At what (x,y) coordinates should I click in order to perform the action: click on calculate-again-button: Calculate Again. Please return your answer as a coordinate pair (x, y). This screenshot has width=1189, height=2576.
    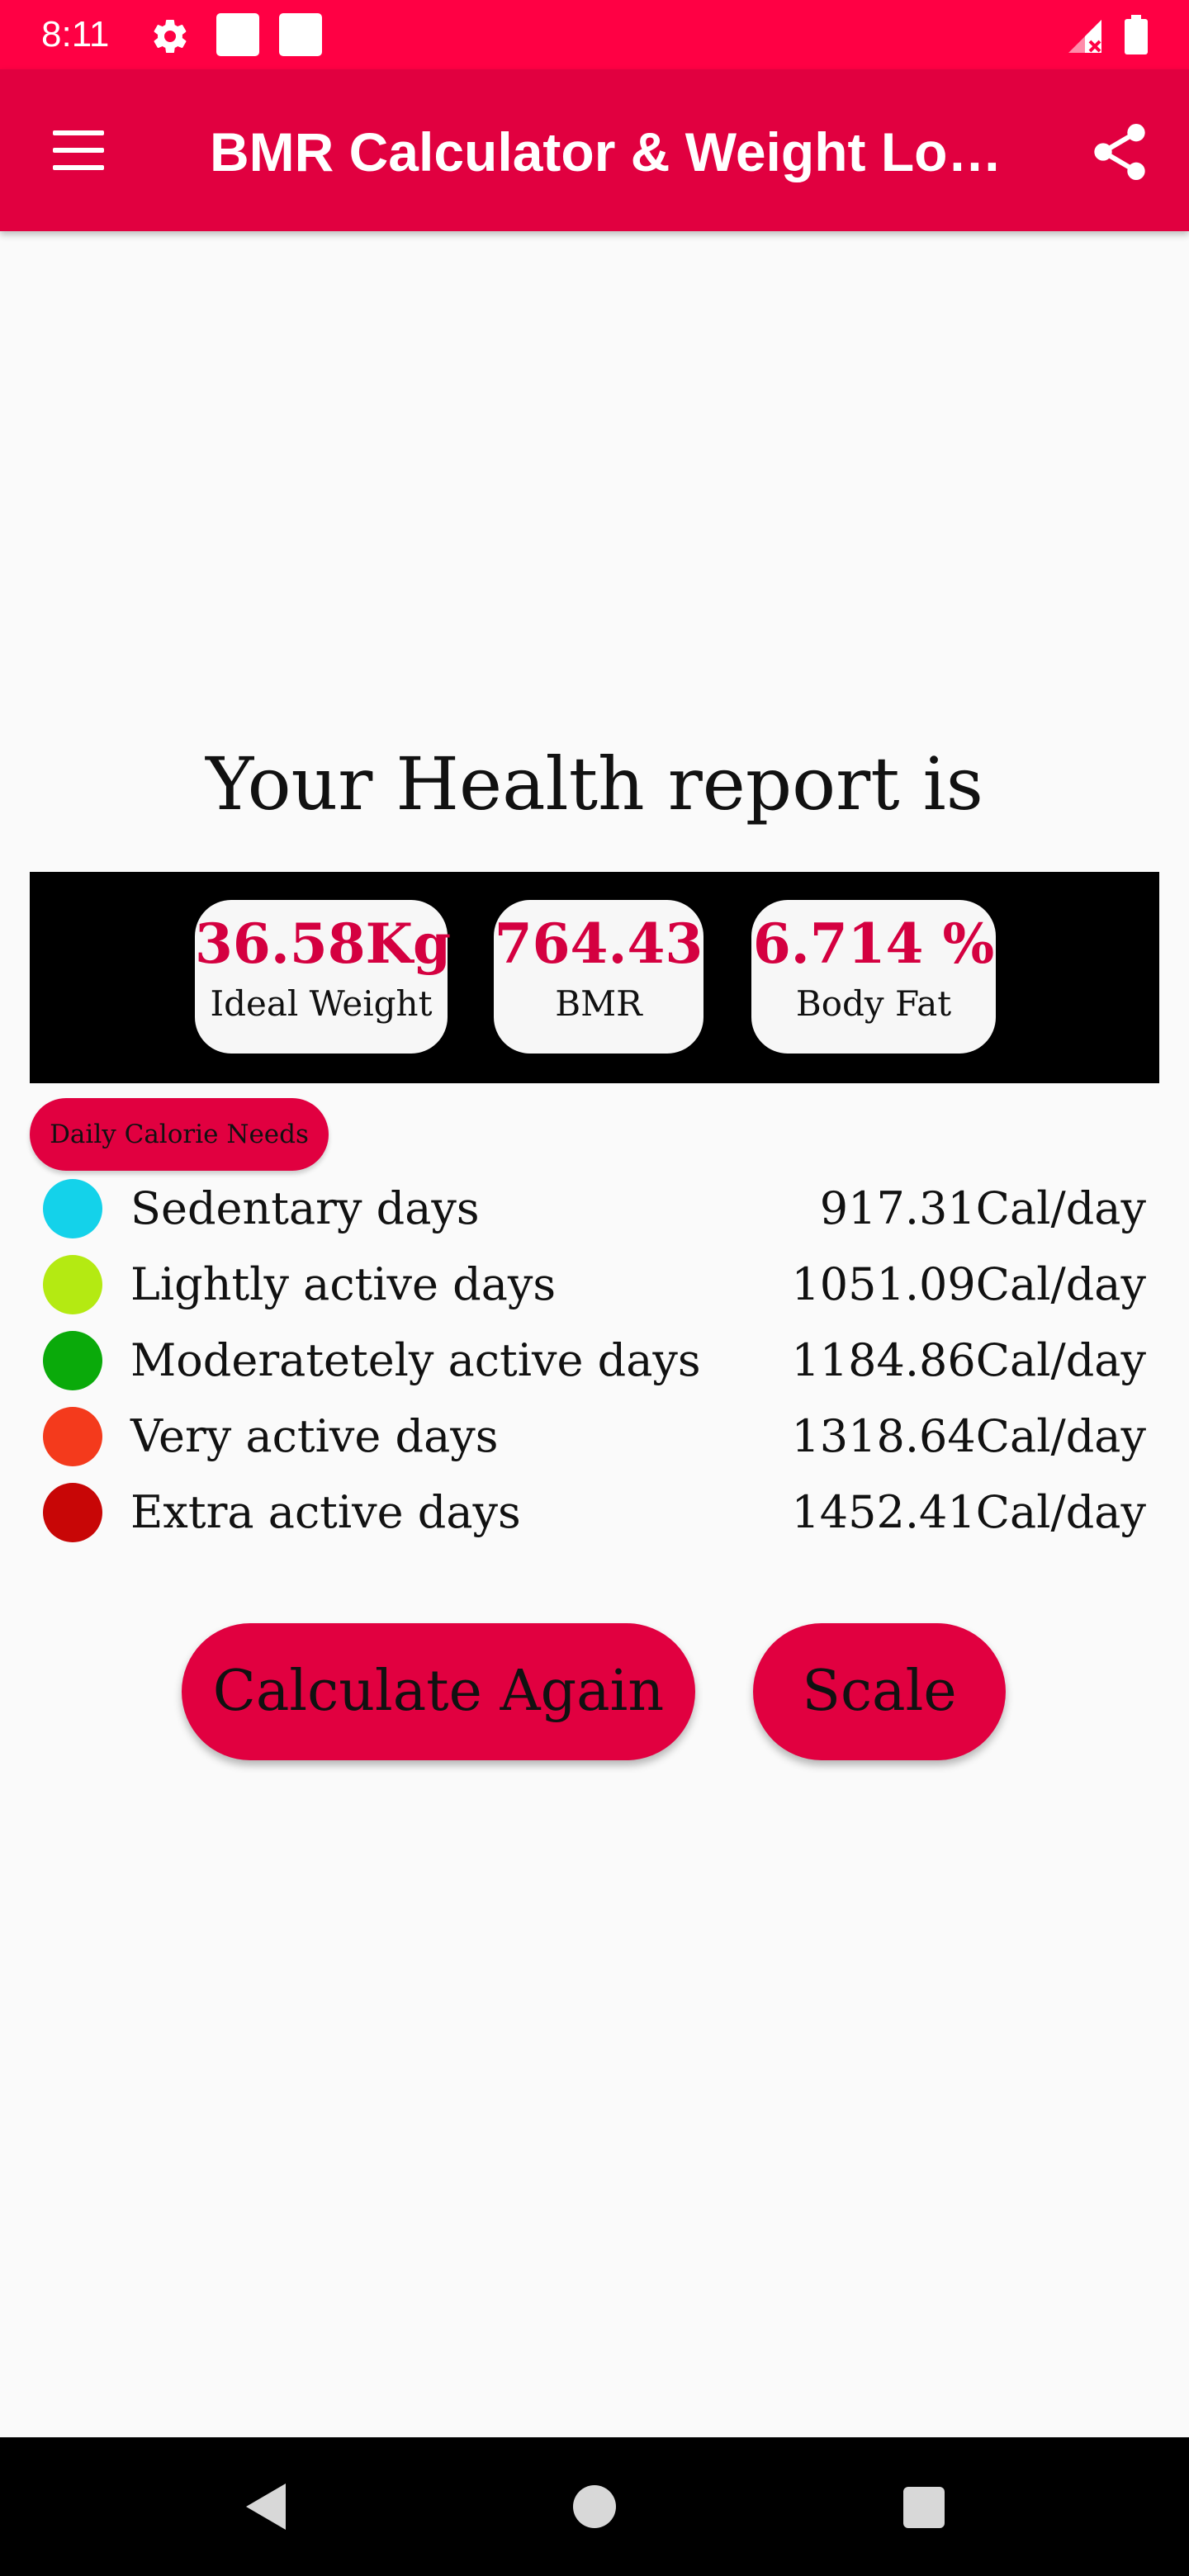
    Looking at the image, I should click on (438, 1691).